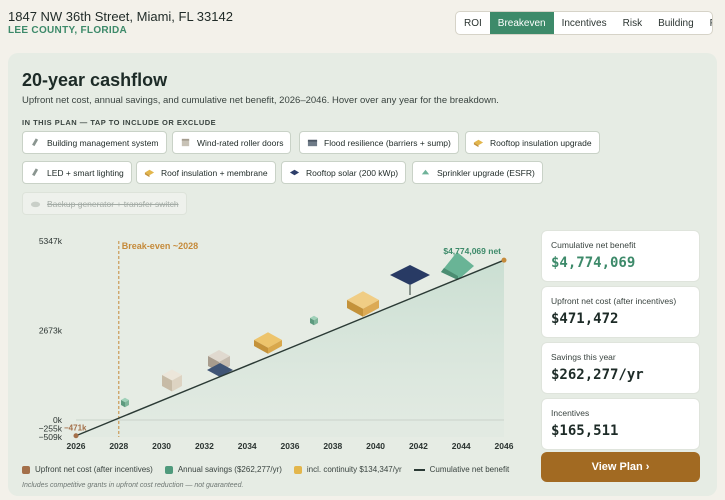  I want to click on tab-building: Building, so click(676, 23).